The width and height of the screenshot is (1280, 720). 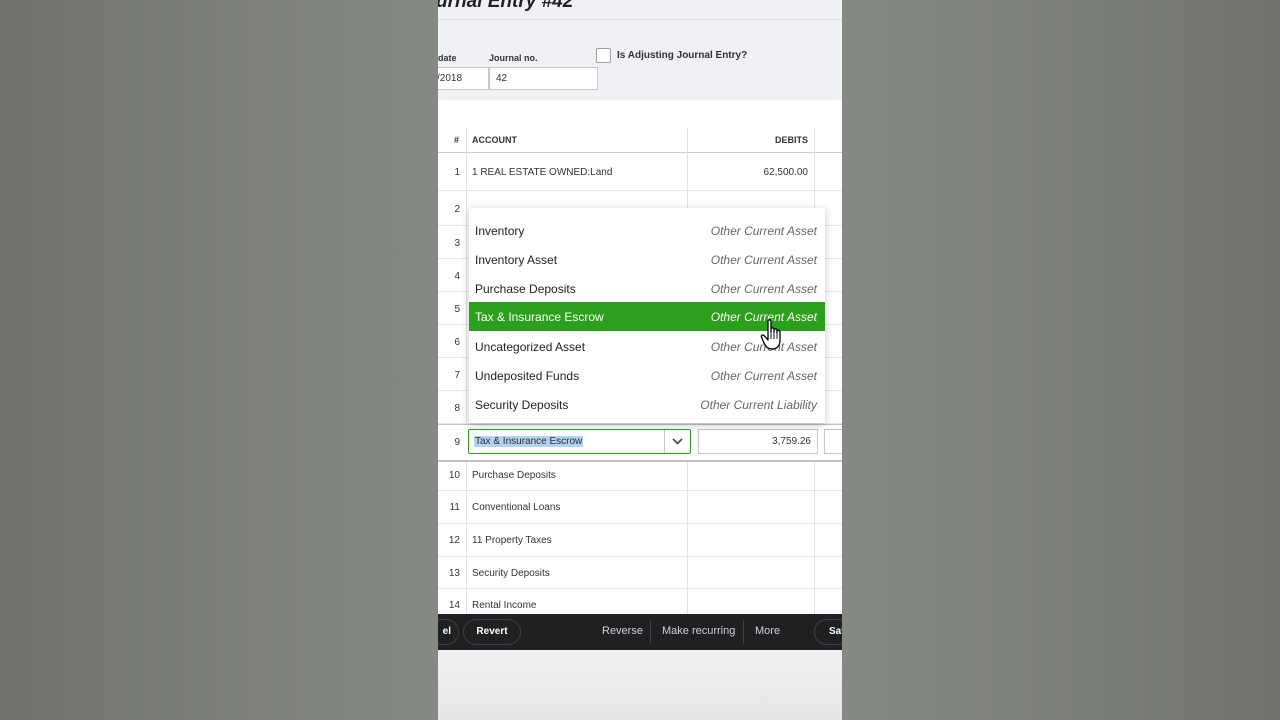 I want to click on row-number: 3, so click(x=457, y=243).